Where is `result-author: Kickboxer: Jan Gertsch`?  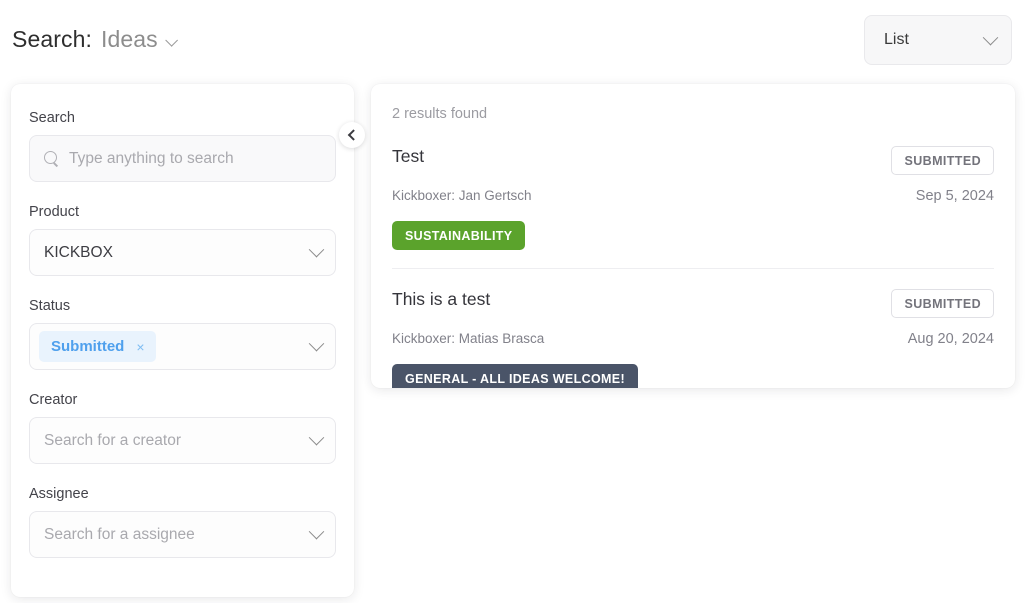
result-author: Kickboxer: Jan Gertsch is located at coordinates (462, 195).